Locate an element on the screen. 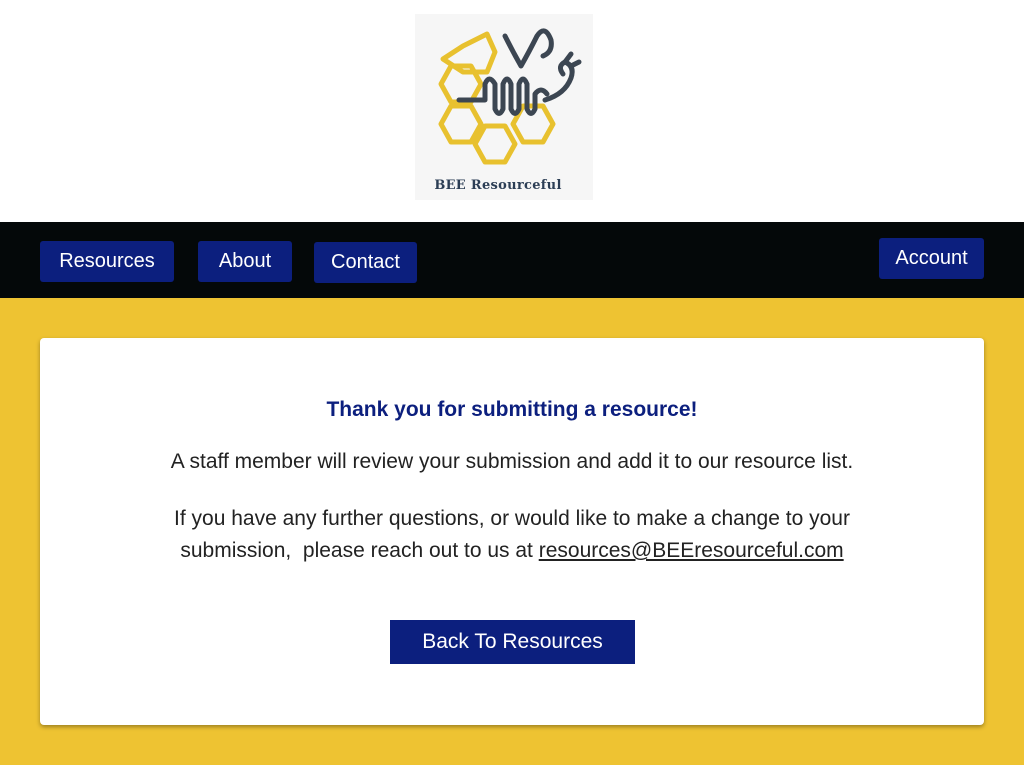  main-navbar: Resources About Contact Account is located at coordinates (512, 260).